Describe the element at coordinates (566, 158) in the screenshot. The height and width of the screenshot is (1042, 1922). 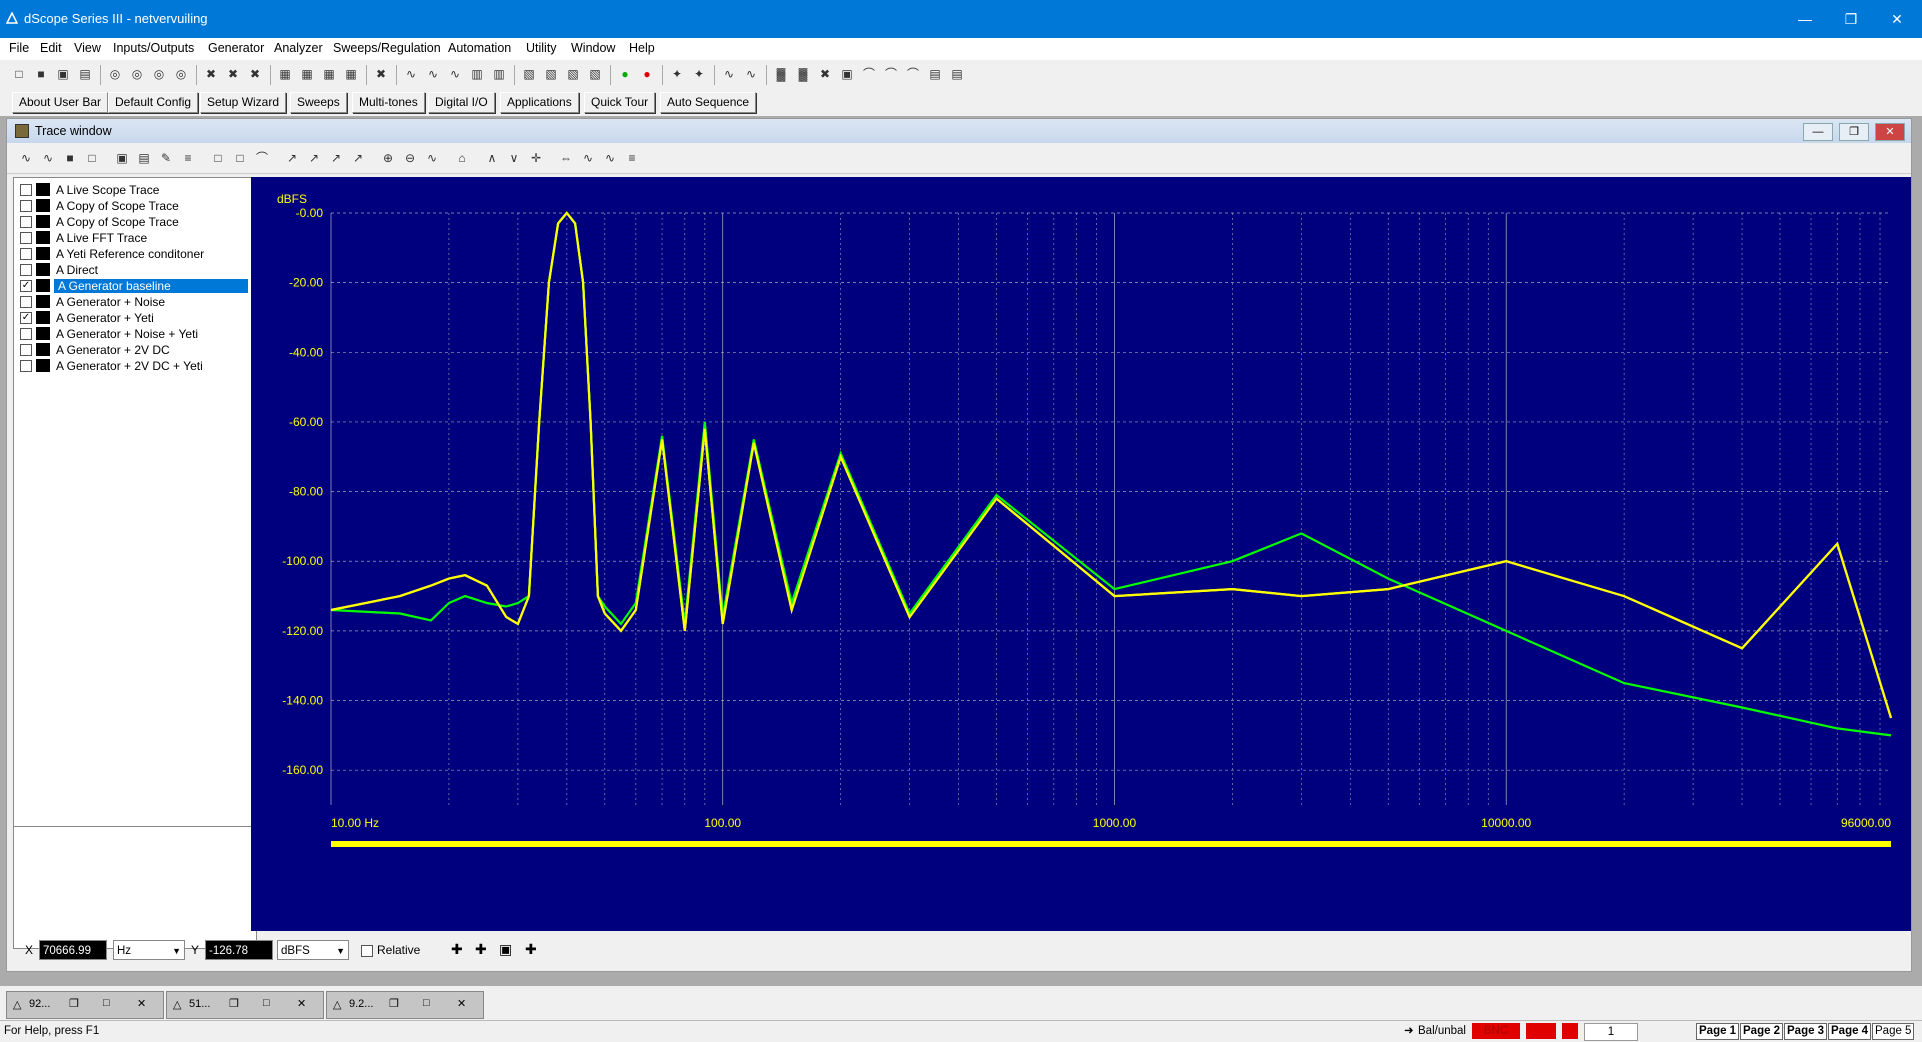
I see `align-icon: ⇔` at that location.